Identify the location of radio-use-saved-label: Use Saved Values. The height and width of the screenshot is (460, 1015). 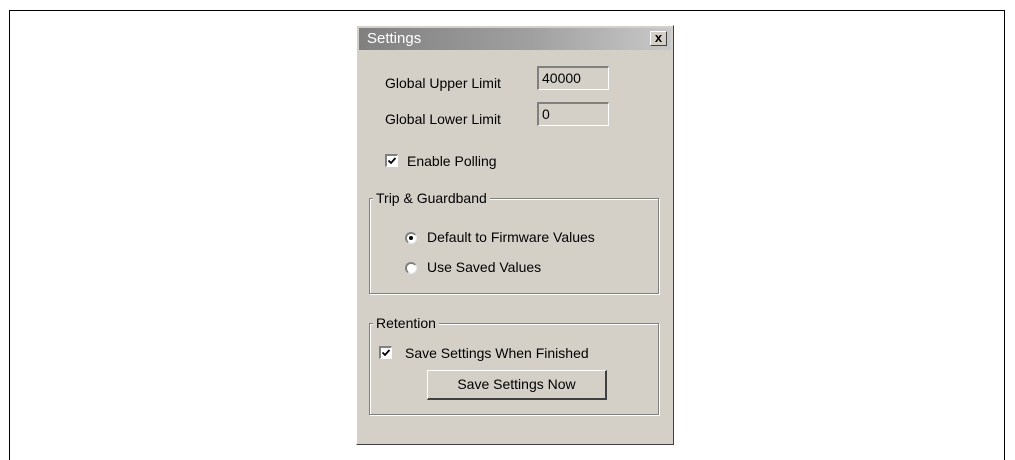
(484, 267).